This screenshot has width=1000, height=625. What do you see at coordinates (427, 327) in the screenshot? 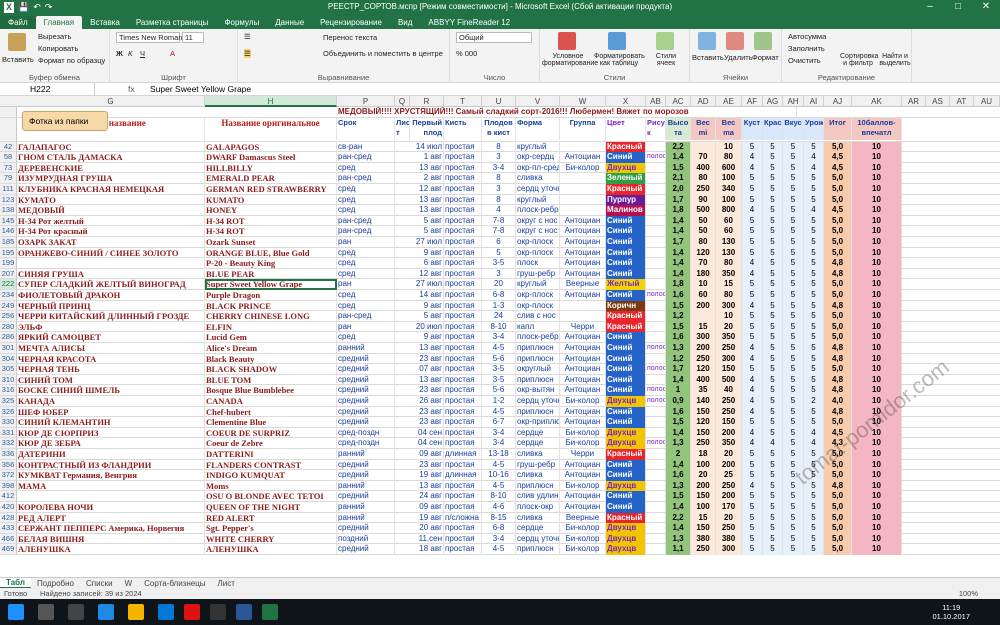
I see `cell-R: 20 июл` at bounding box center [427, 327].